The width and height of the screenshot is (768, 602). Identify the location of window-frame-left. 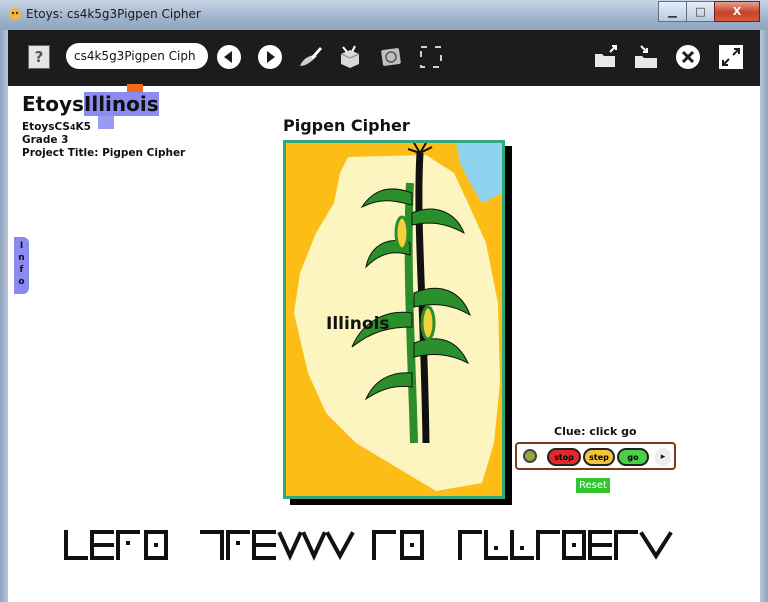
(4, 316).